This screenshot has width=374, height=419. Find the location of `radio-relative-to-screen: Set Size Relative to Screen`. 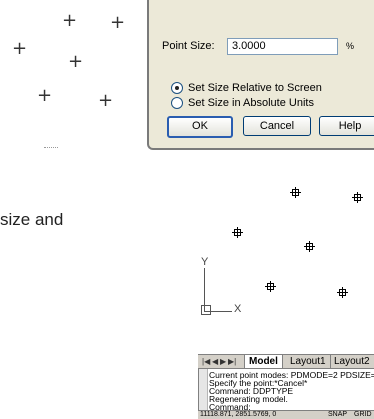

radio-relative-to-screen: Set Size Relative to Screen is located at coordinates (246, 88).